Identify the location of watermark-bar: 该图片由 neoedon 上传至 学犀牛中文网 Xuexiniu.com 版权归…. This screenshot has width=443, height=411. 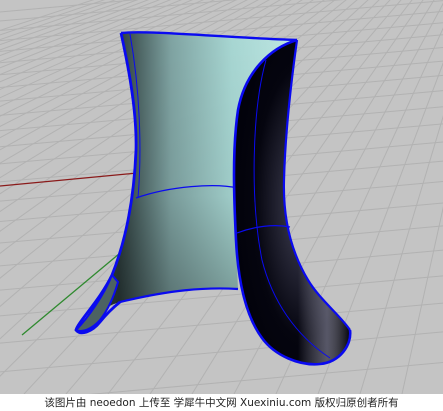
(221, 402).